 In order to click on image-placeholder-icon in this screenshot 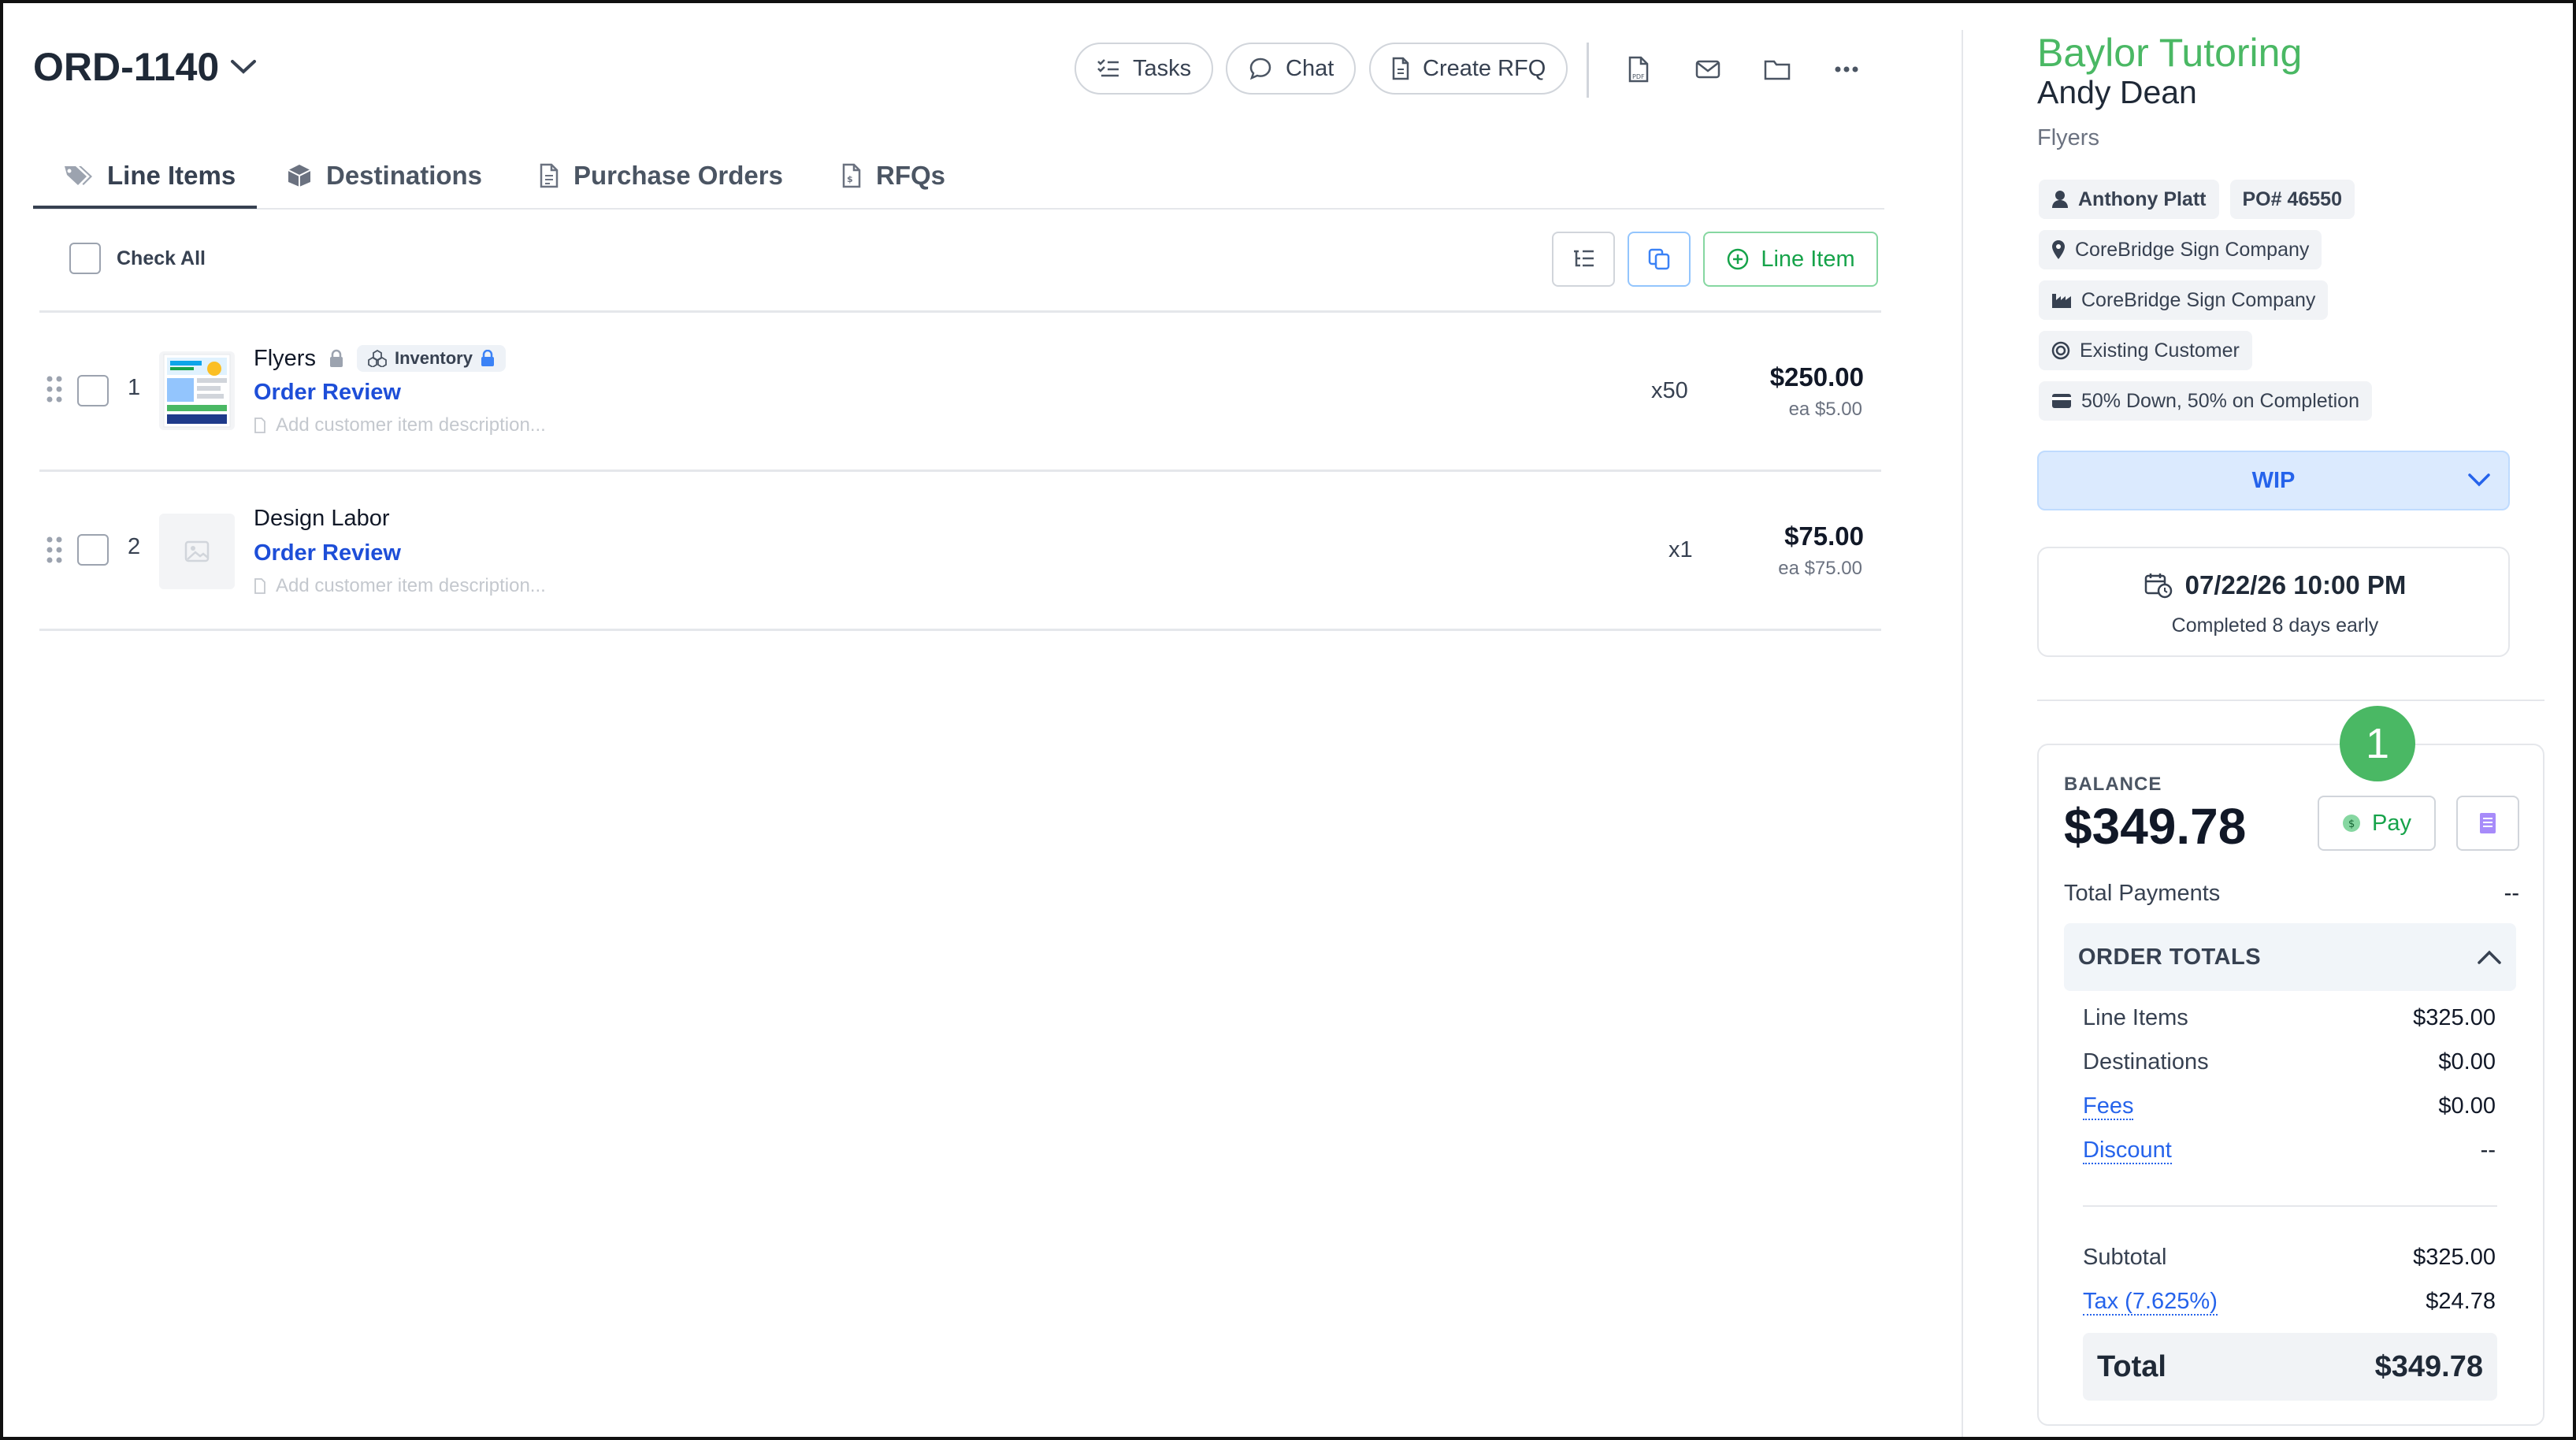, I will do `click(197, 551)`.